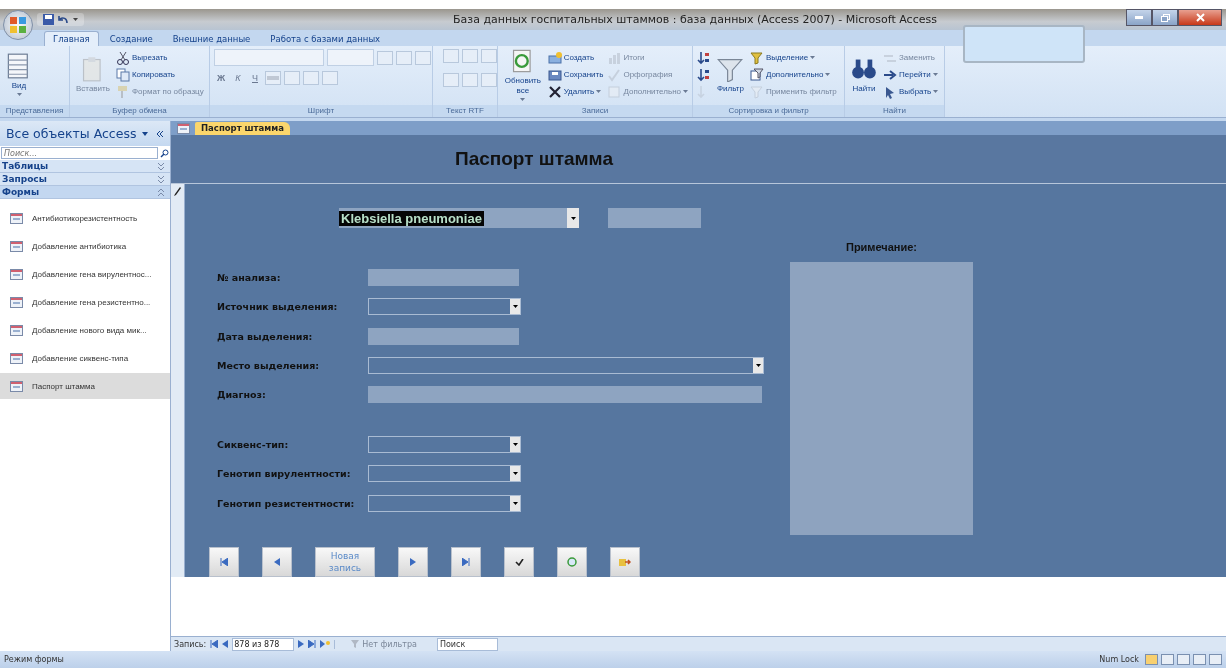 The height and width of the screenshot is (668, 1226). What do you see at coordinates (793, 74) in the screenshot?
I see `ribbon-button: Дополнительно` at bounding box center [793, 74].